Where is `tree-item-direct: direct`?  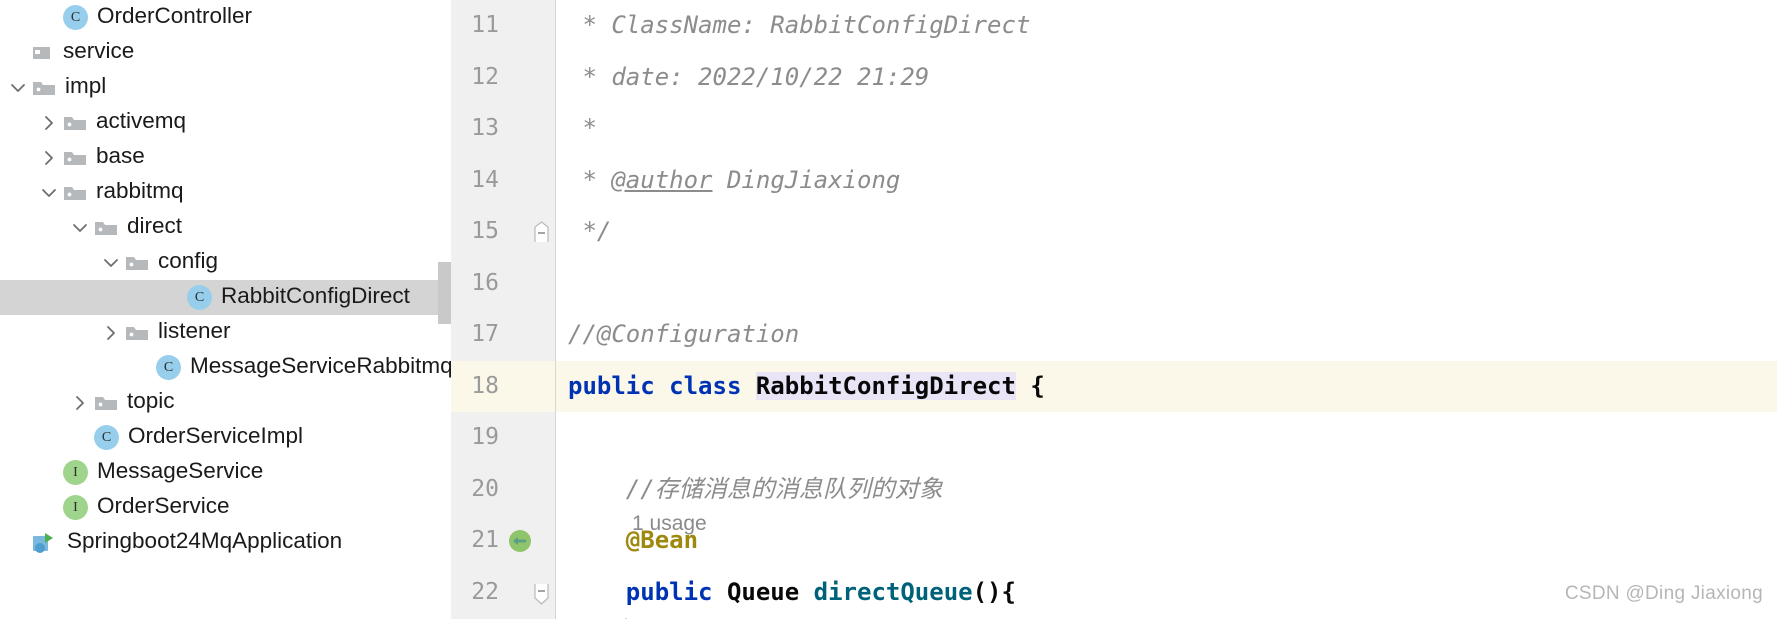
tree-item-direct: direct is located at coordinates (225, 227).